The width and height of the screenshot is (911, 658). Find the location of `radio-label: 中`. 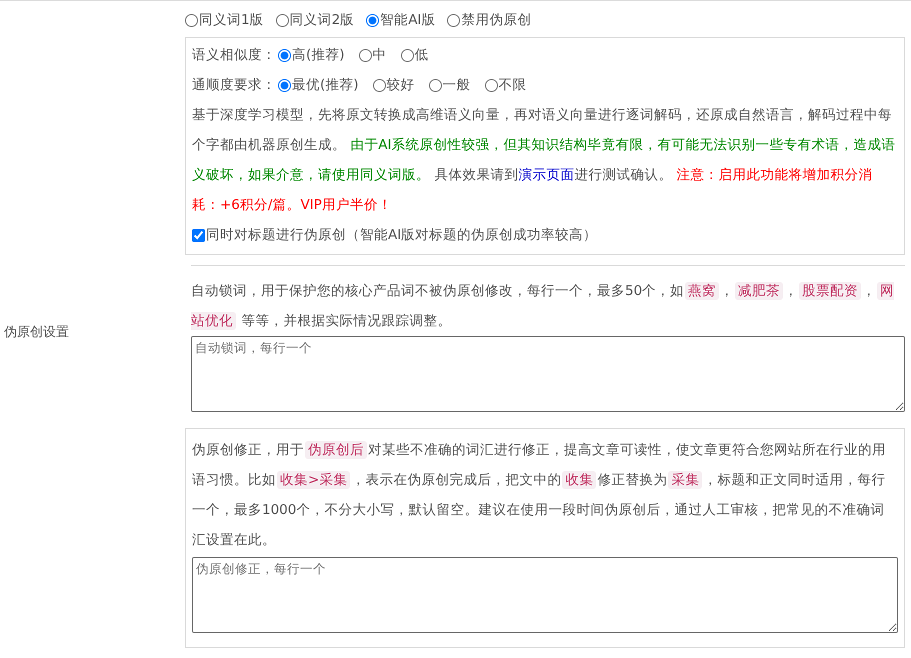

radio-label: 中 is located at coordinates (379, 55).